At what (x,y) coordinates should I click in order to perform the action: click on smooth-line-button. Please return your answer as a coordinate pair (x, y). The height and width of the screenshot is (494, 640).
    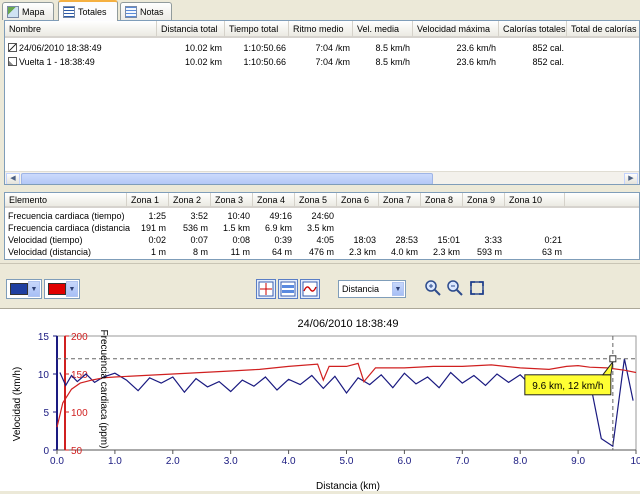
    Looking at the image, I should click on (310, 289).